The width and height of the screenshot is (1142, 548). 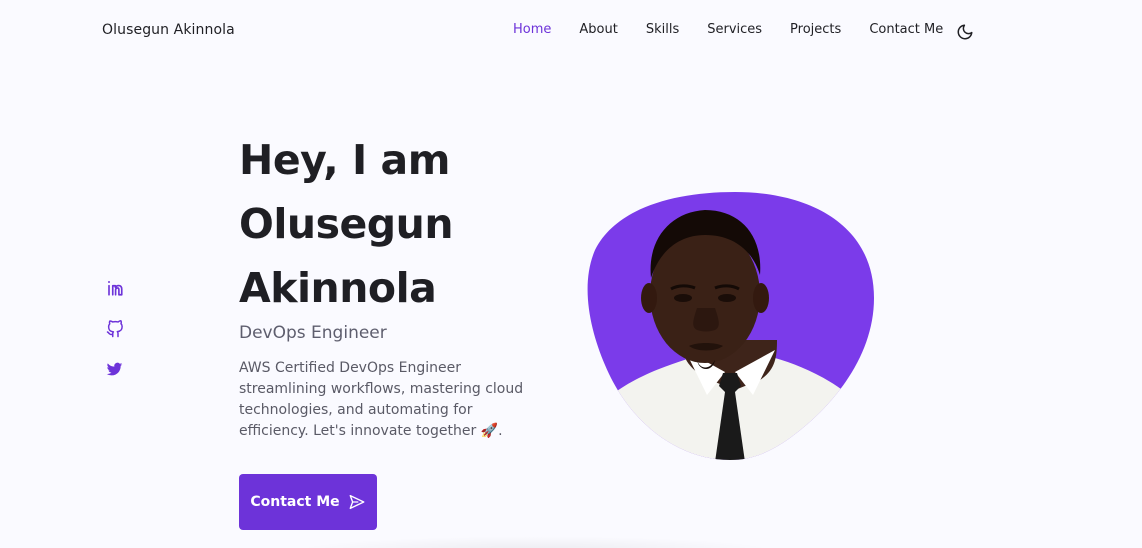 I want to click on contact-me-button: Contact Me, so click(x=308, y=502).